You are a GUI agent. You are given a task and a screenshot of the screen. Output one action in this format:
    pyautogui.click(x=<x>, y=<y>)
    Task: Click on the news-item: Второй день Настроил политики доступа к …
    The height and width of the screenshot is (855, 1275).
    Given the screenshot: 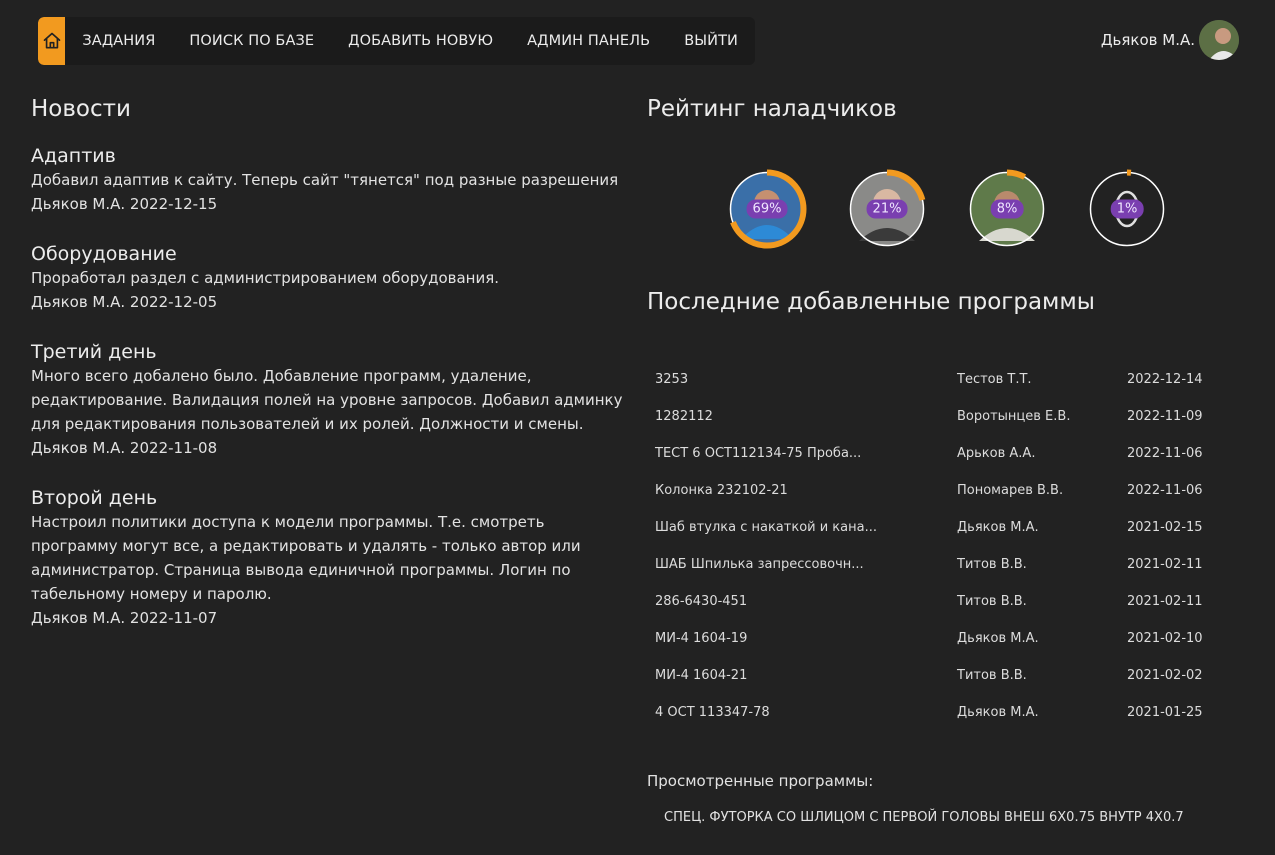 What is the action you would take?
    pyautogui.click(x=331, y=558)
    